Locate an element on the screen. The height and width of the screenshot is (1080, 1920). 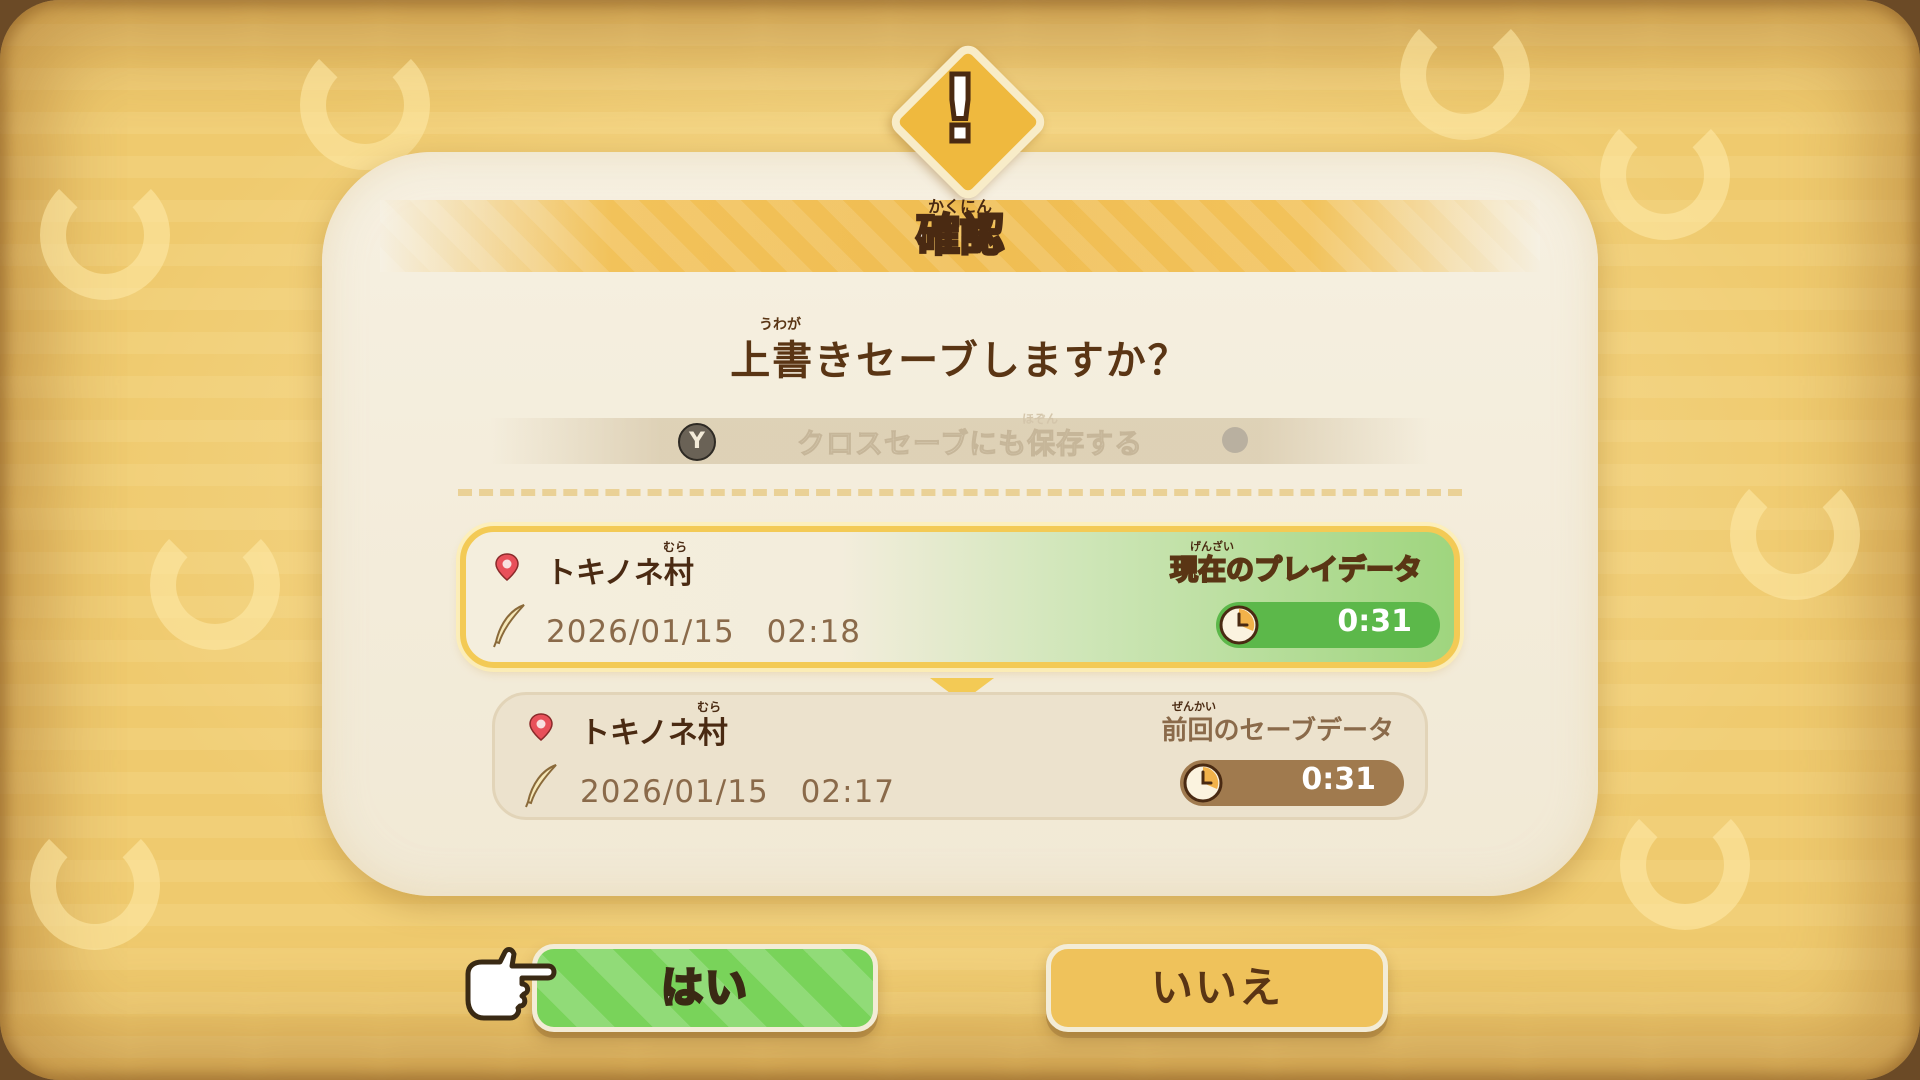
no-button: いいえ is located at coordinates (1217, 988).